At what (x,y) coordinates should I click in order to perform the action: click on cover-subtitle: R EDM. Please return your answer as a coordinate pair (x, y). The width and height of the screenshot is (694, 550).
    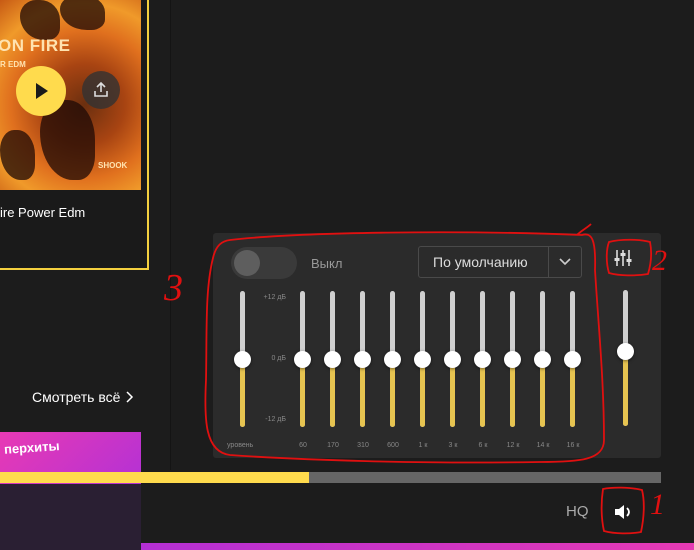
    Looking at the image, I should click on (13, 64).